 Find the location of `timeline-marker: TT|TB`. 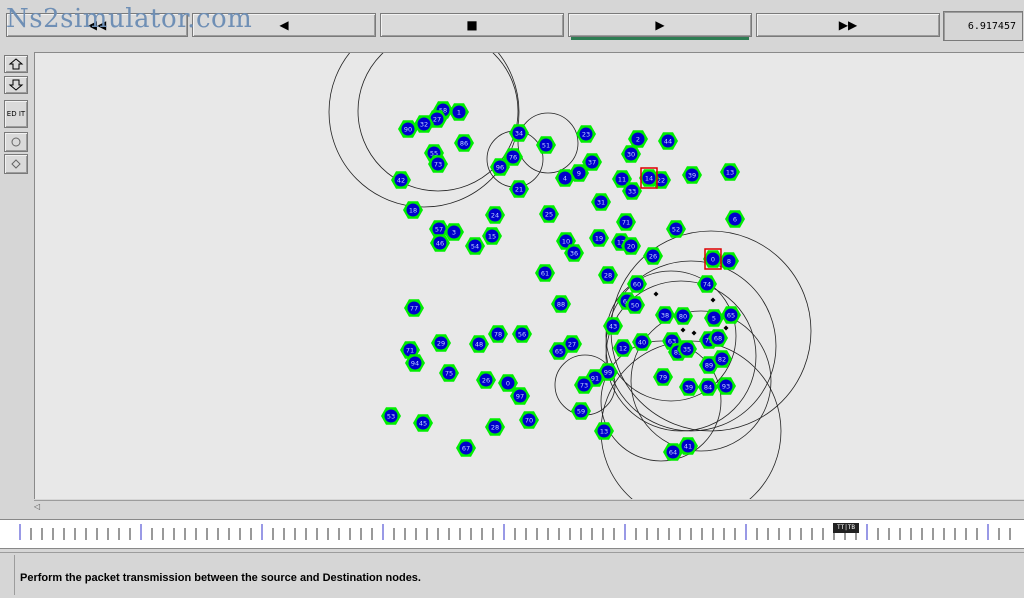

timeline-marker: TT|TB is located at coordinates (846, 528).